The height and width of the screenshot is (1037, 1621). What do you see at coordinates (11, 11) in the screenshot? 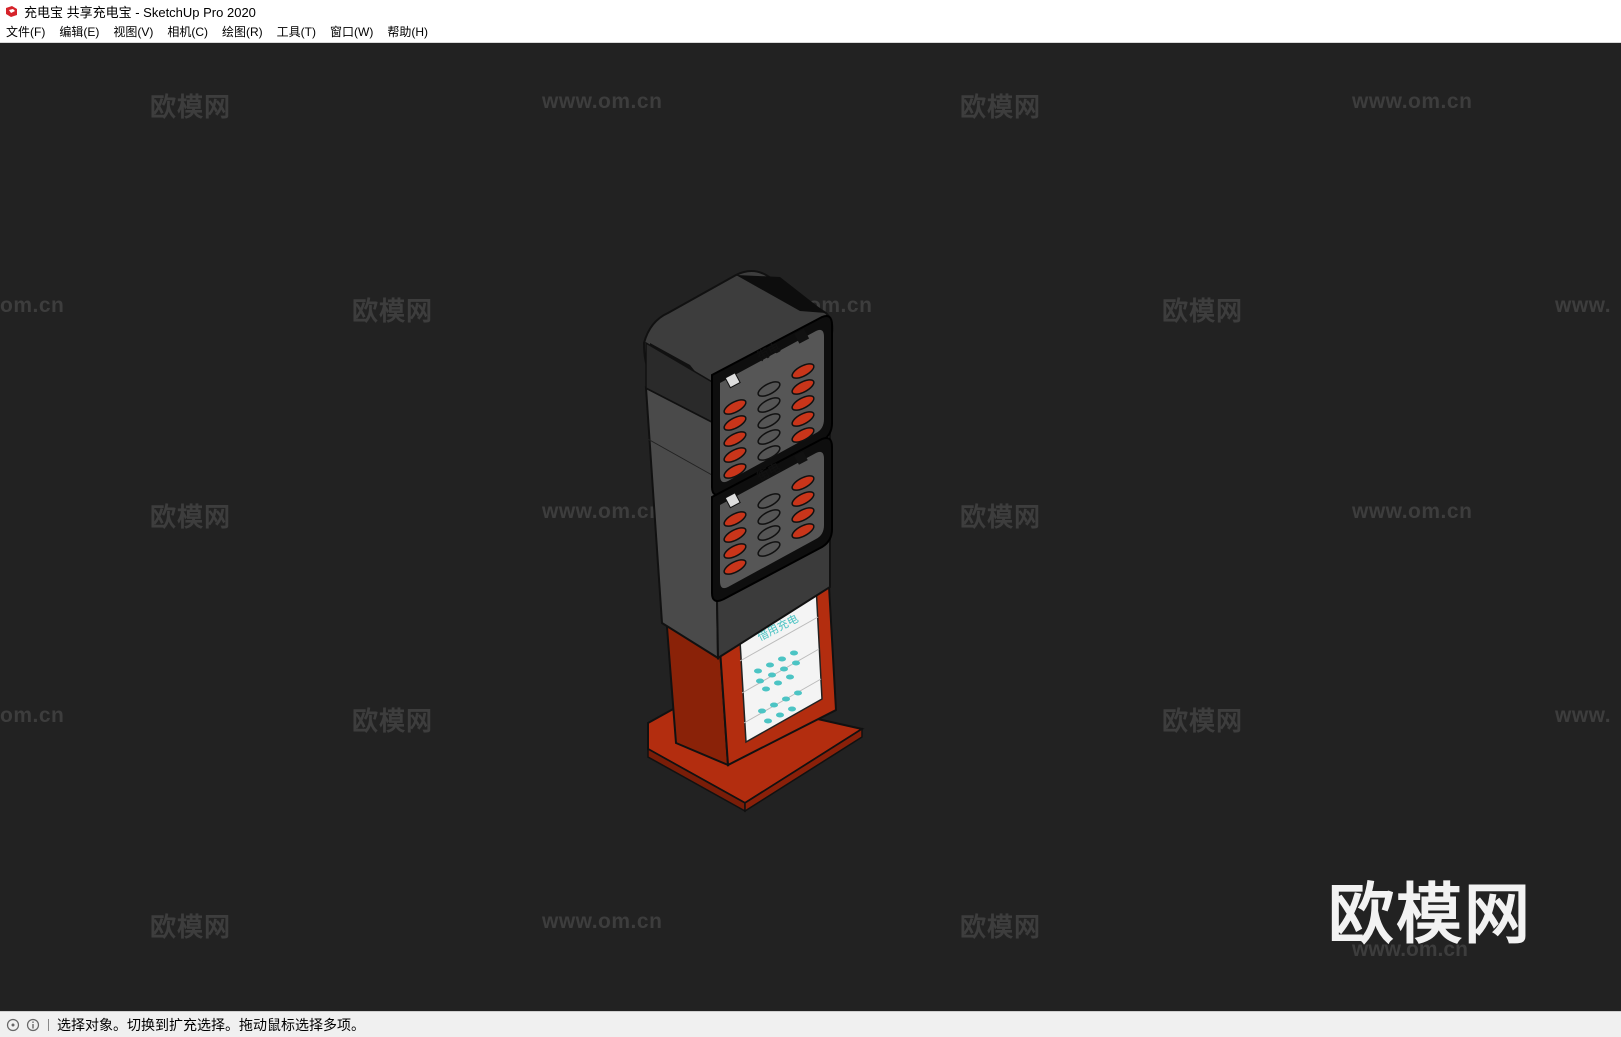
I see `sketchup-logo-icon` at bounding box center [11, 11].